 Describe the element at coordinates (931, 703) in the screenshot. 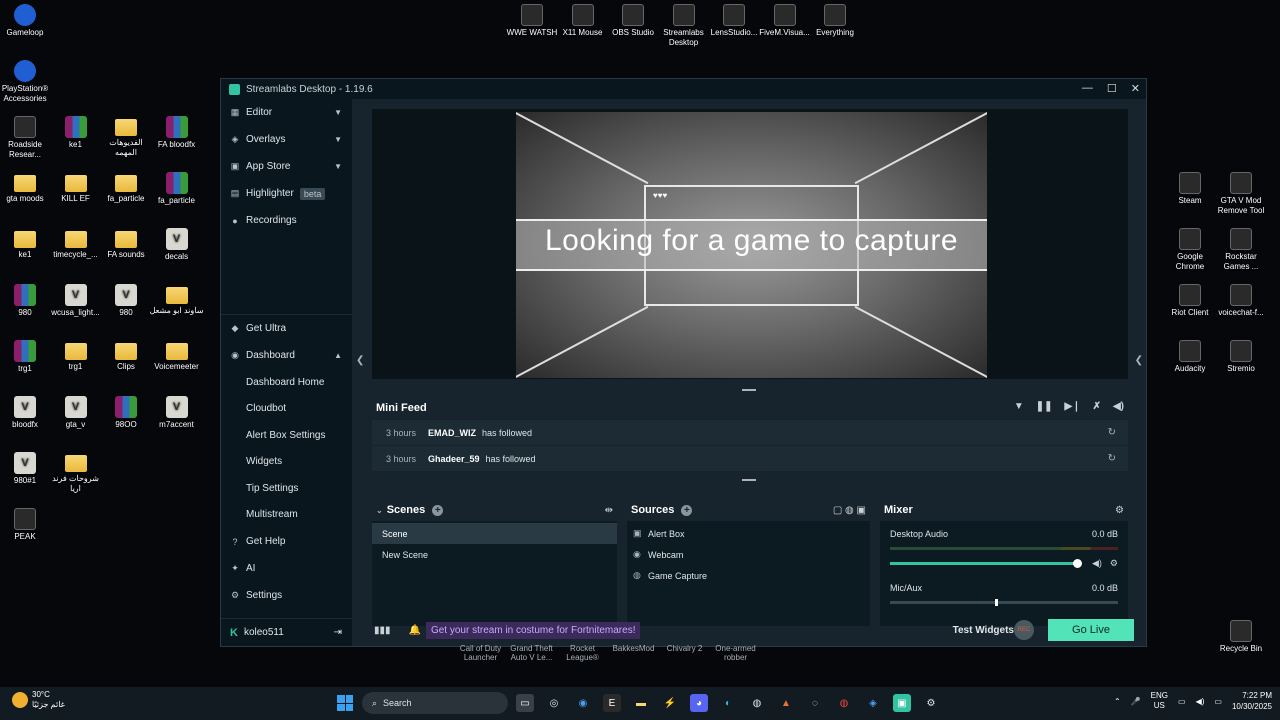

I see `settings-icon: ⚙` at that location.